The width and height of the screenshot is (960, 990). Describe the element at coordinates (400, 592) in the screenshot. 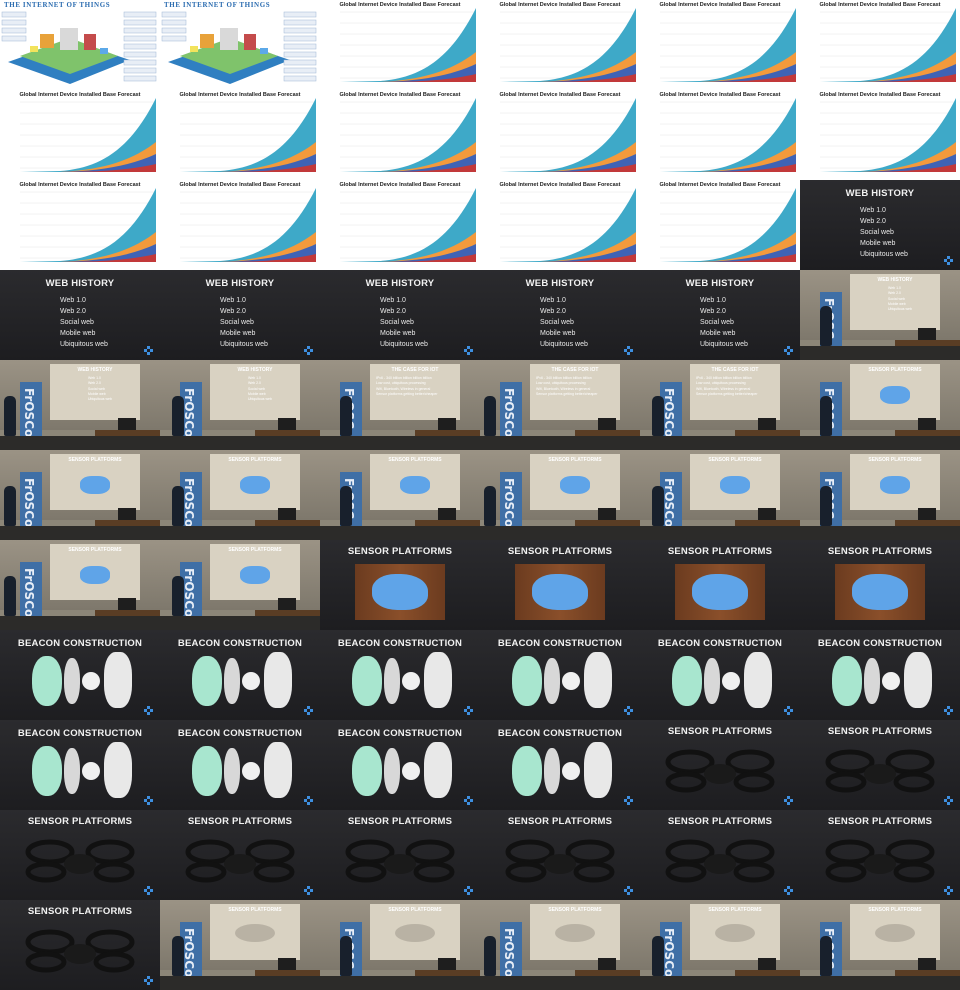

I see `estimote-sensor` at that location.